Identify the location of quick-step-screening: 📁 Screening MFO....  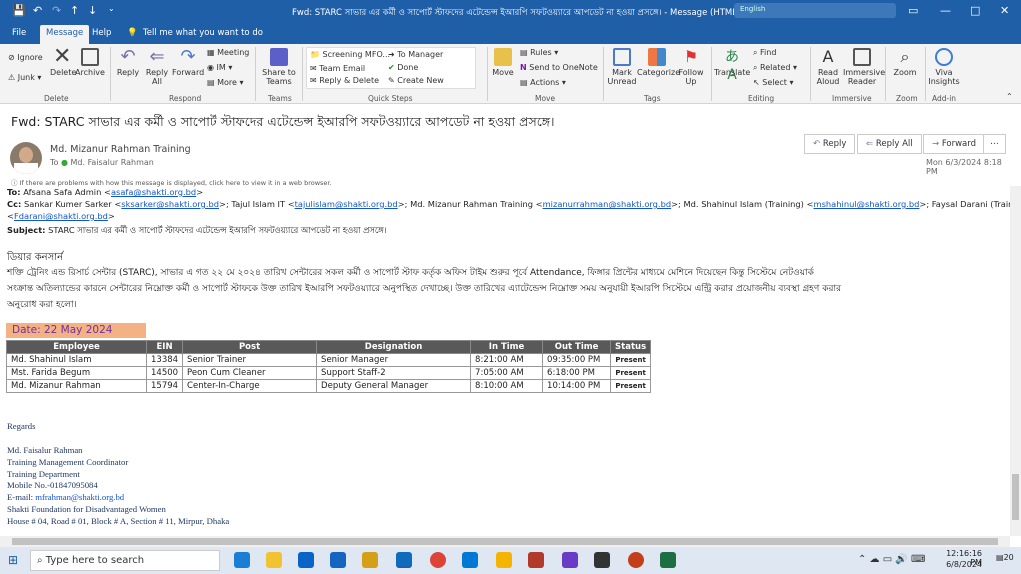
(350, 54).